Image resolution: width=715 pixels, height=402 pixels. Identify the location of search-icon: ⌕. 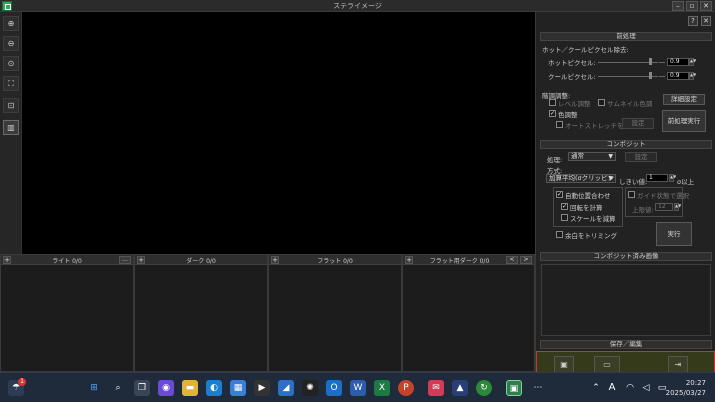
(118, 388).